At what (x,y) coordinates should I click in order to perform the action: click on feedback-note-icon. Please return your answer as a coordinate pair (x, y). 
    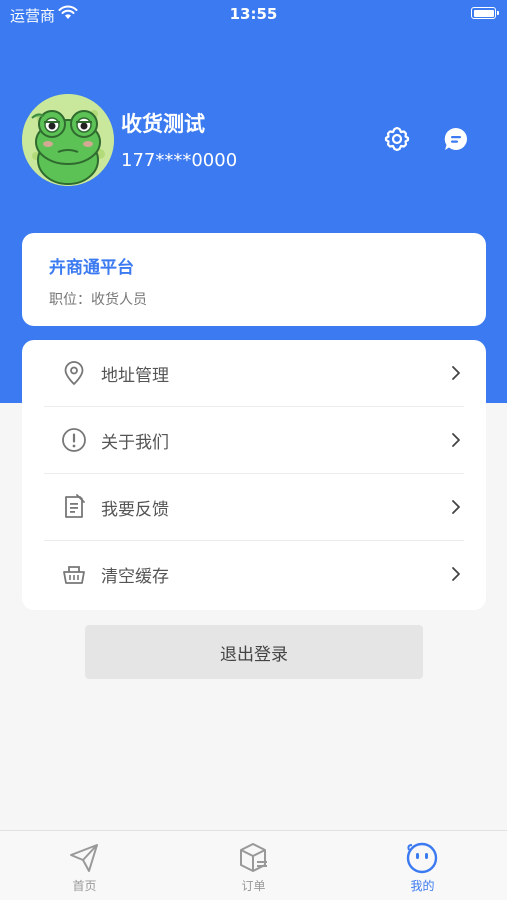
    Looking at the image, I should click on (75, 506).